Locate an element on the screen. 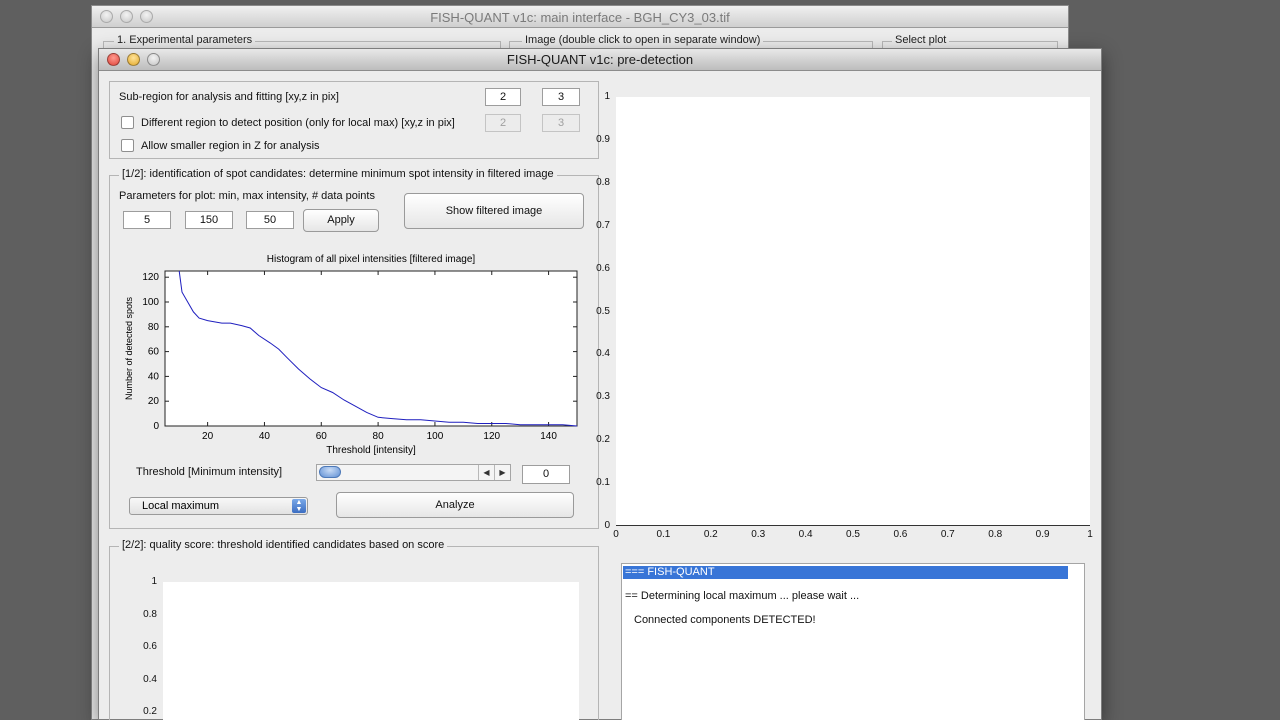  threshold-slider-thumb is located at coordinates (330, 472).